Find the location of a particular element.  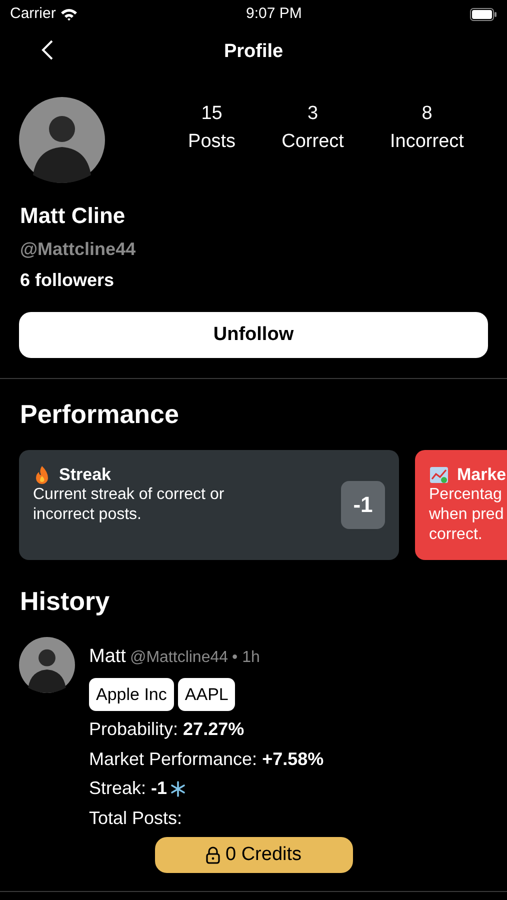

snowflake-icon is located at coordinates (178, 788).